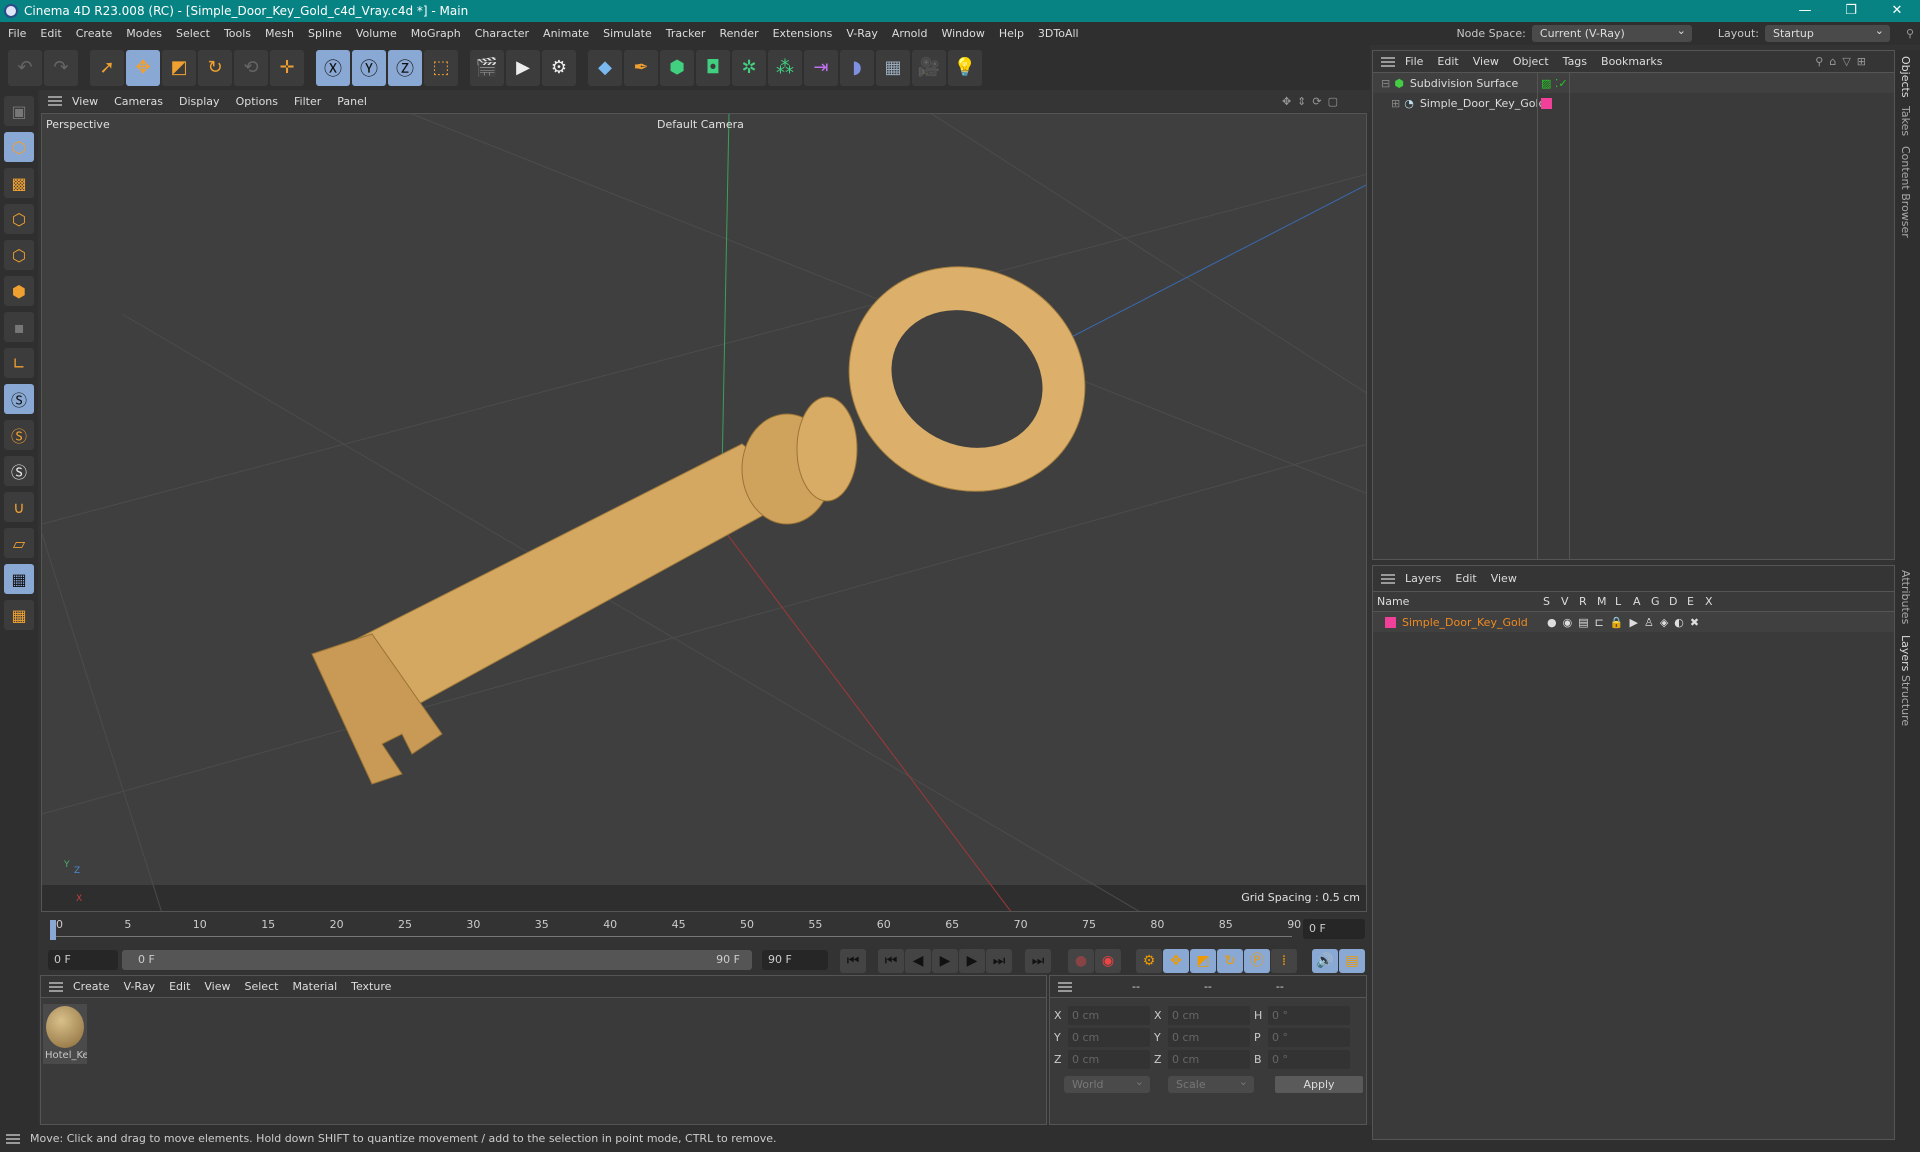  Describe the element at coordinates (138, 101) in the screenshot. I see `viewport-menu-cameras: Cameras` at that location.